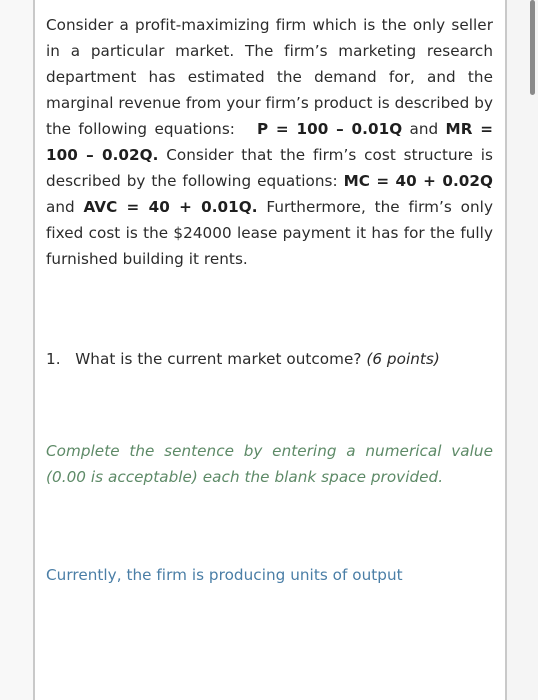  What do you see at coordinates (532, 47) in the screenshot?
I see `vertical-scrollbar-thumb` at bounding box center [532, 47].